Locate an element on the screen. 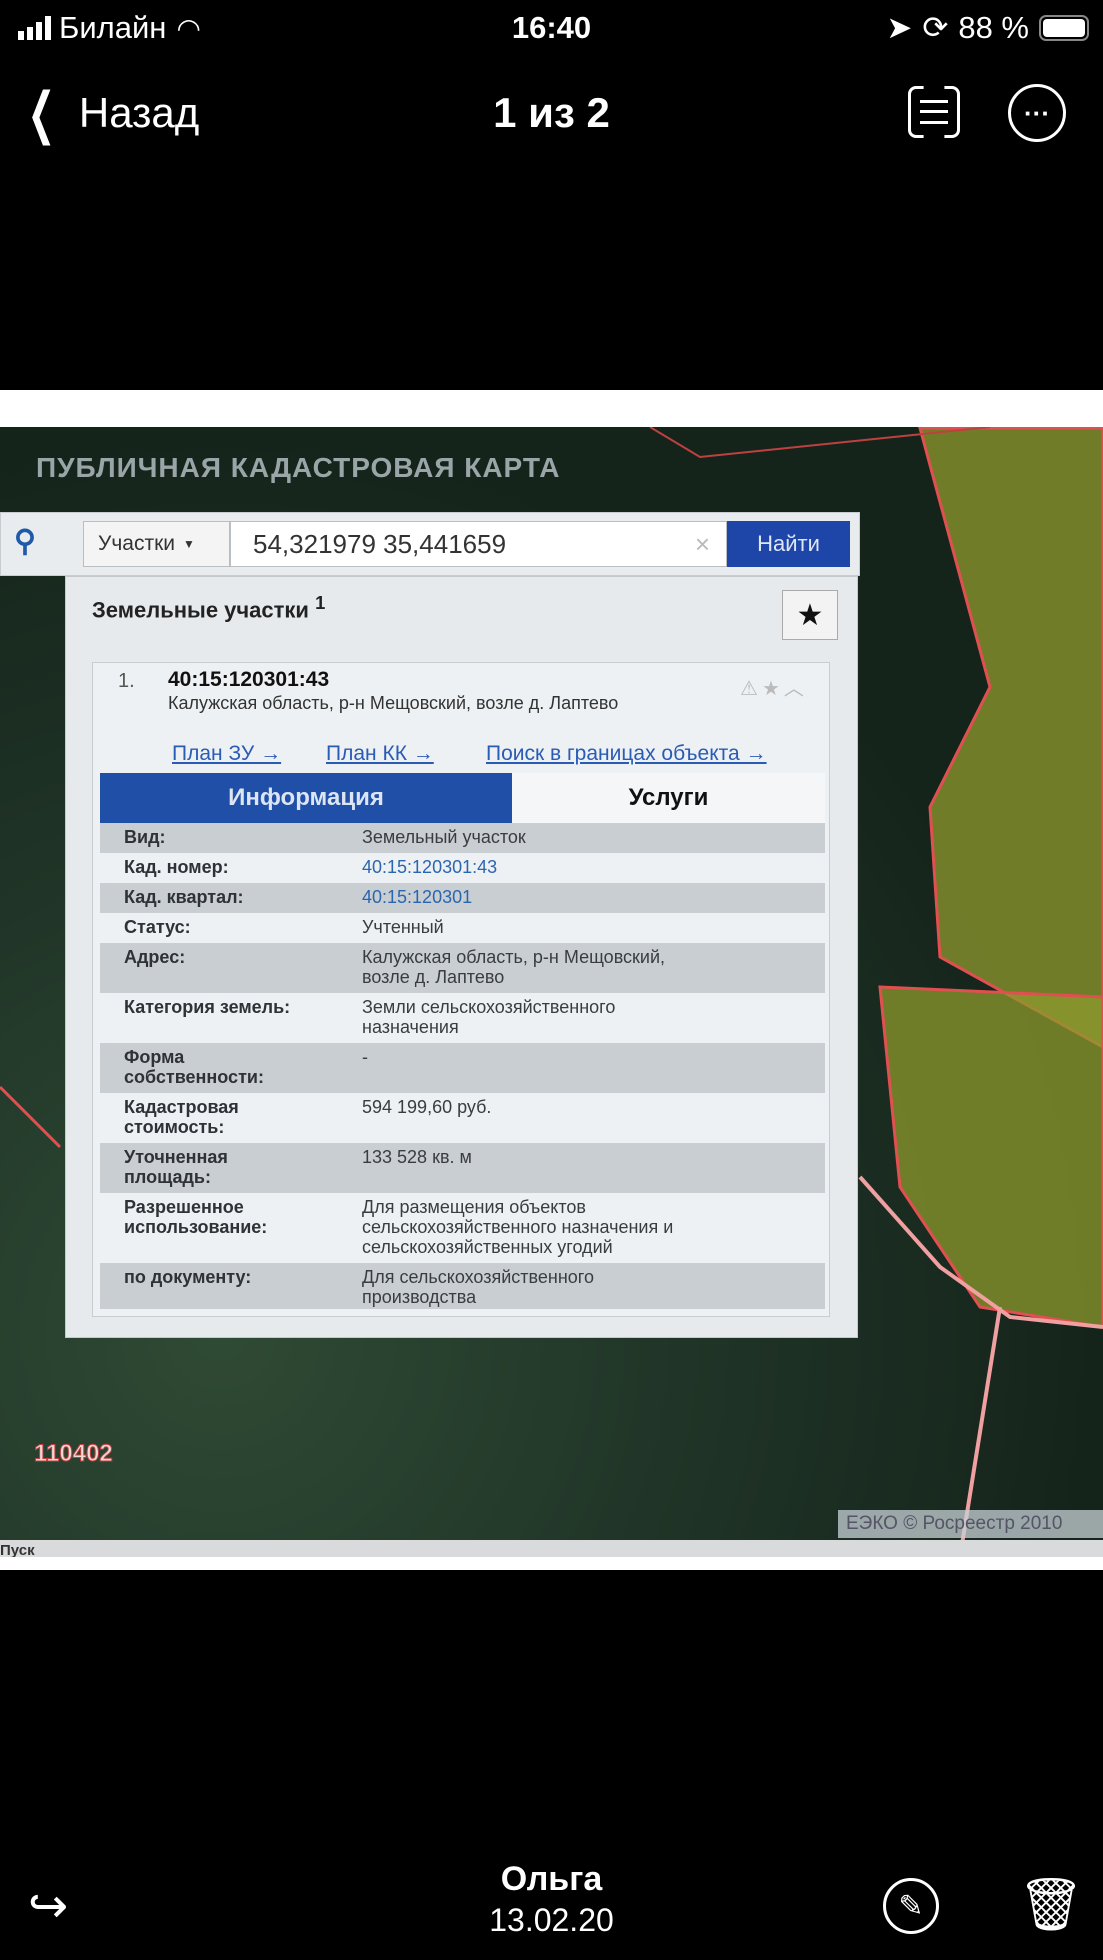 The height and width of the screenshot is (1960, 1103). search-query: 54,321979 35,441659 is located at coordinates (380, 543).